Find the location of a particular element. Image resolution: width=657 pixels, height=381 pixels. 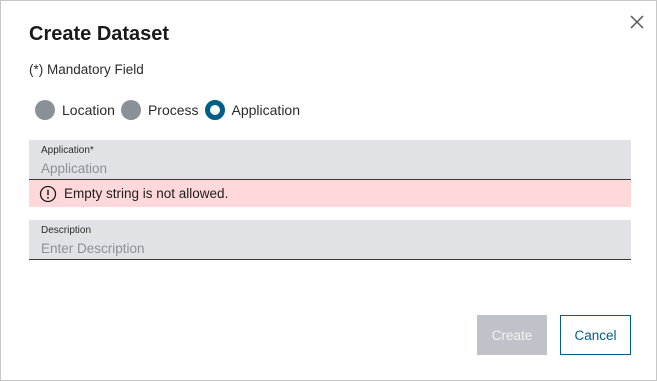

radio-label: Process is located at coordinates (173, 110).